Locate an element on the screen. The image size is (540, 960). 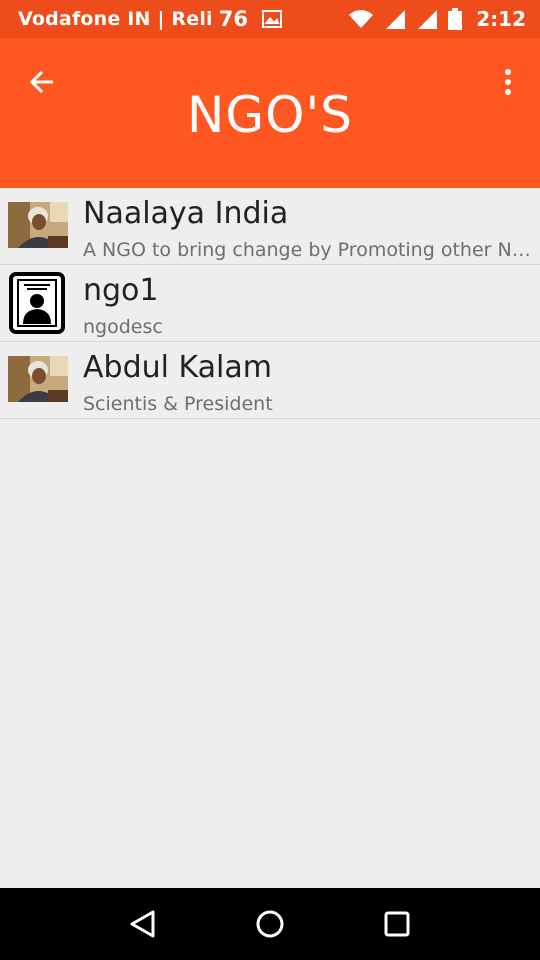
system-nav-bar is located at coordinates (270, 924).